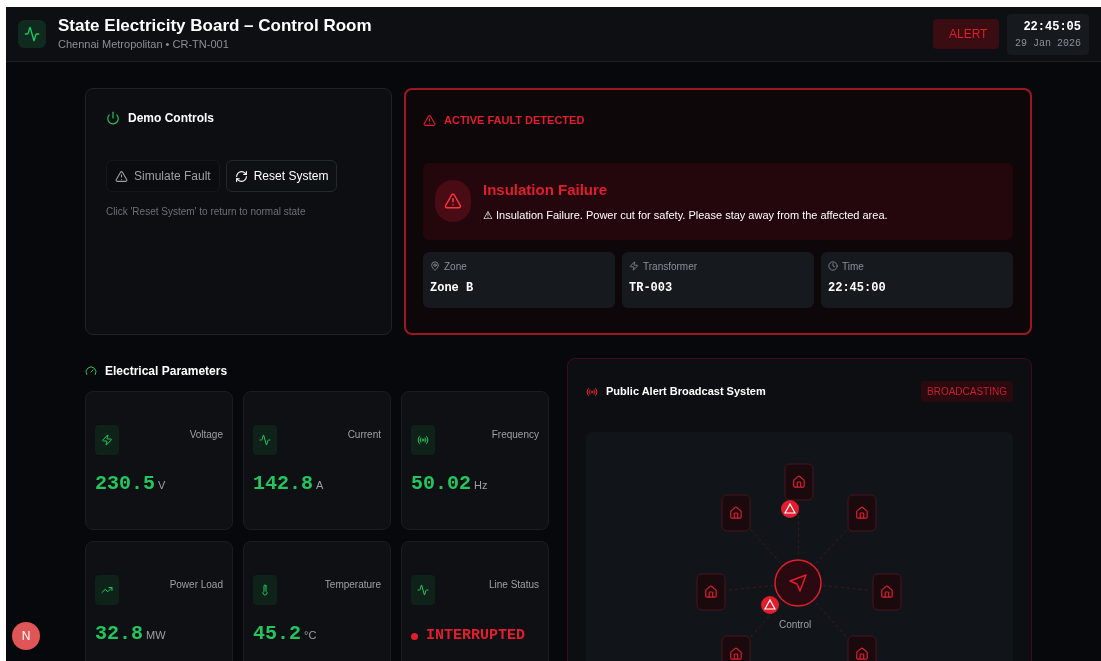  Describe the element at coordinates (206, 435) in the screenshot. I see `parameter-label: Voltage` at that location.